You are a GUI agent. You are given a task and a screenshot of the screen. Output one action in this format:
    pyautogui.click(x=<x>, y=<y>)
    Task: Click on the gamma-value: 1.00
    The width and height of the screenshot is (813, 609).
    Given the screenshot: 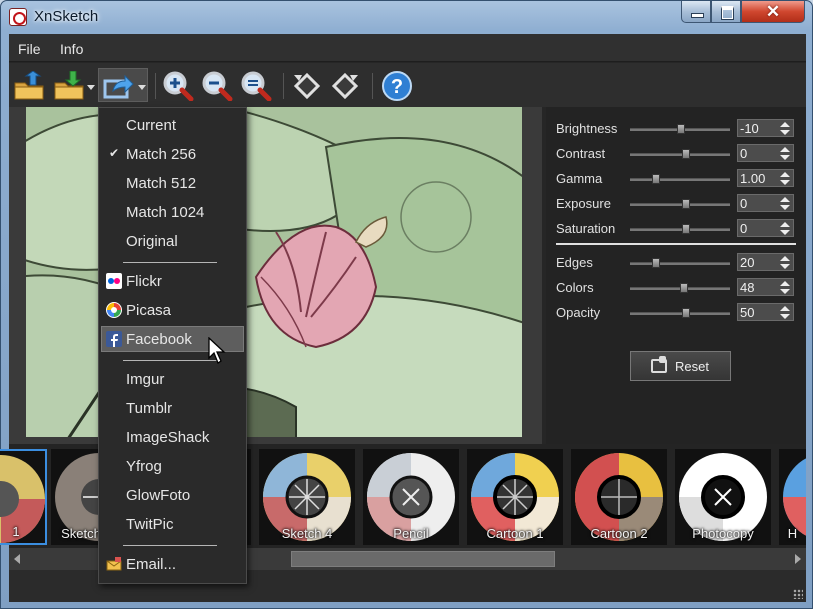 What is the action you would take?
    pyautogui.click(x=752, y=178)
    